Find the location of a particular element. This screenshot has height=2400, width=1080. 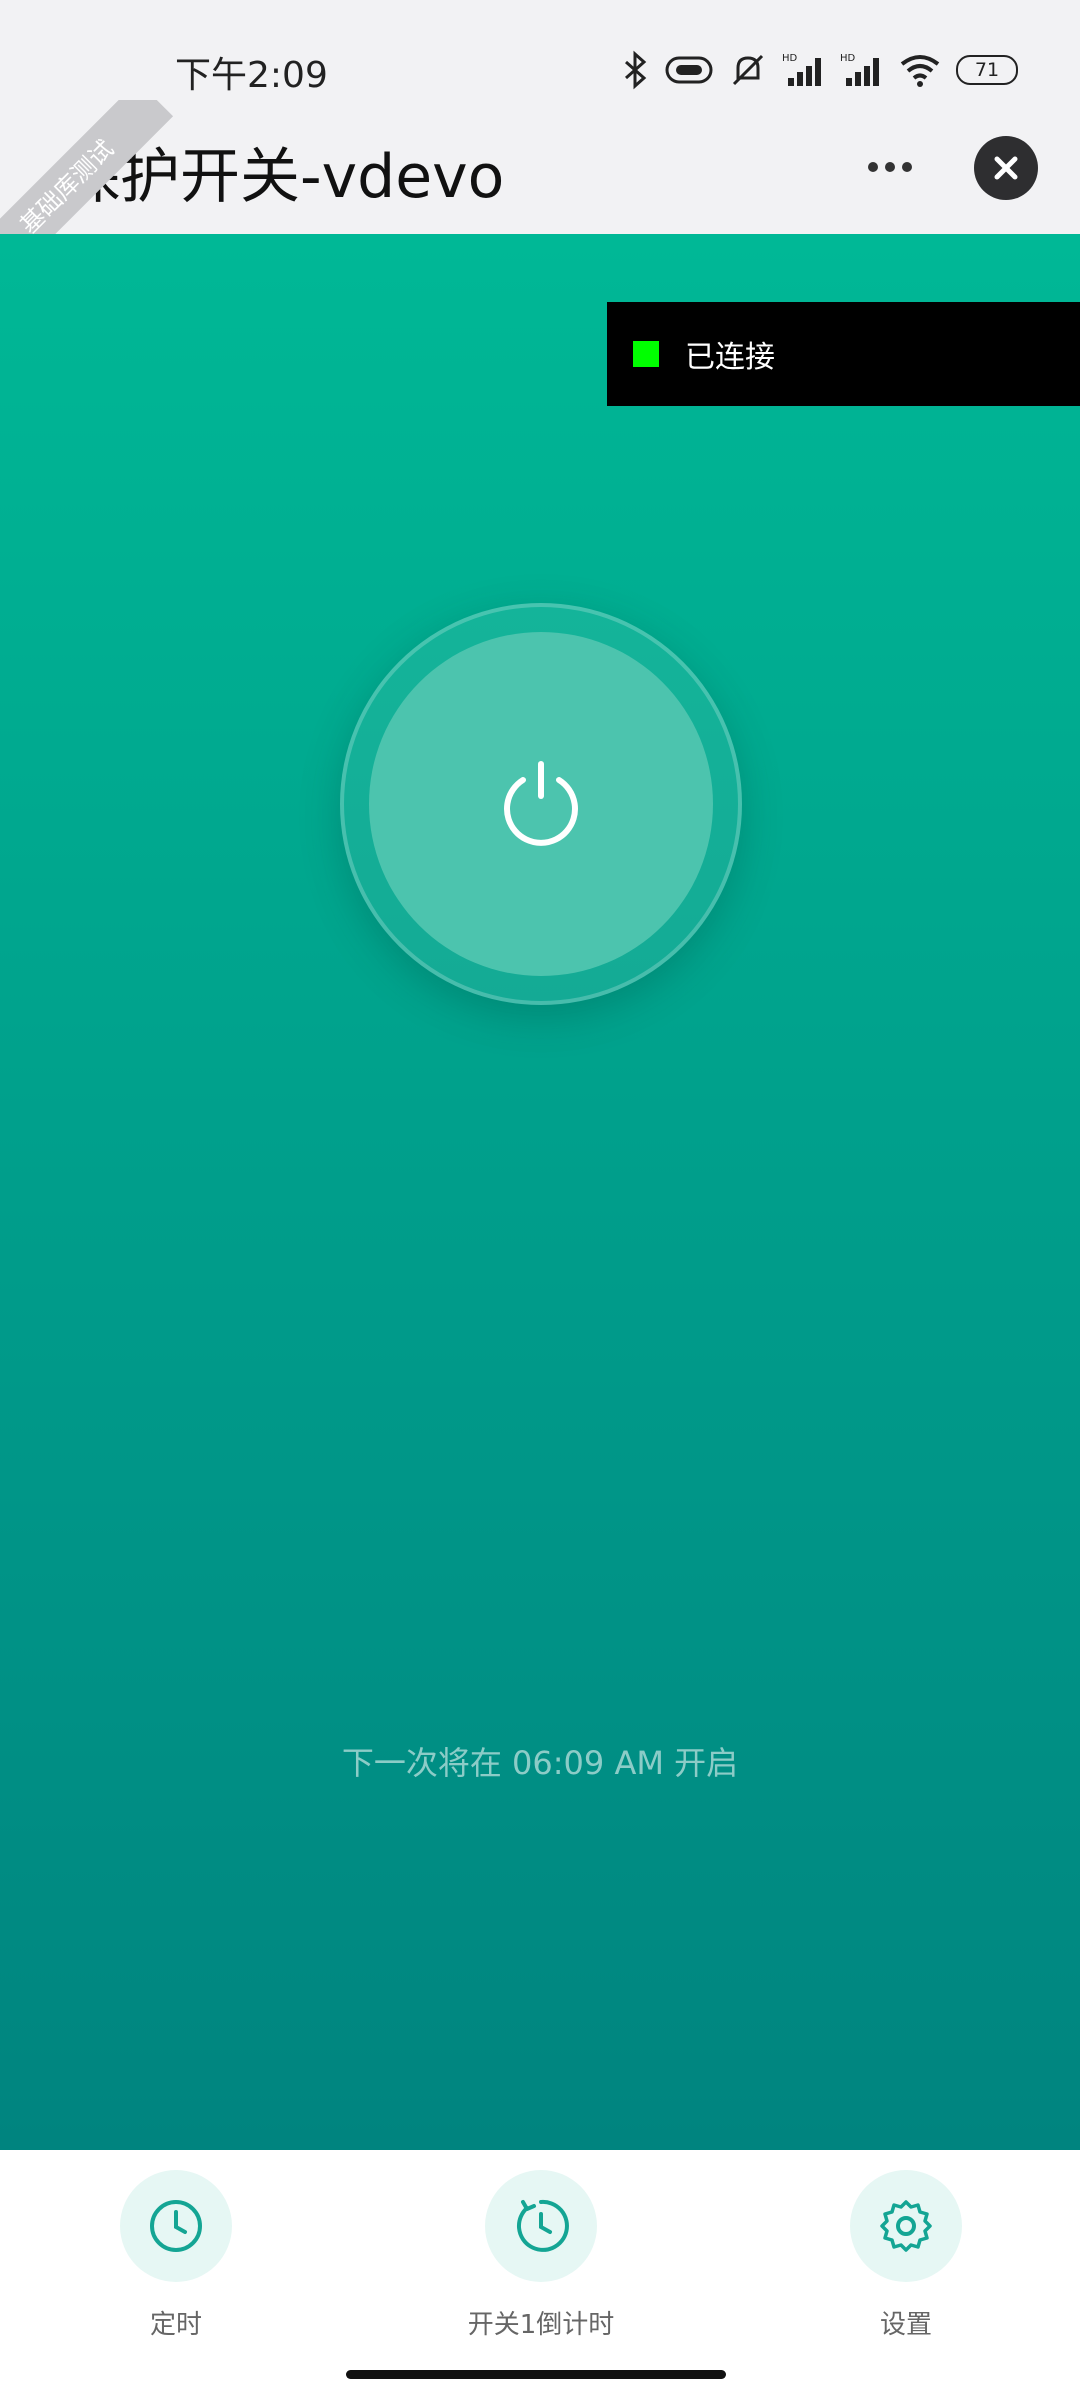

home-indicator is located at coordinates (536, 2374).